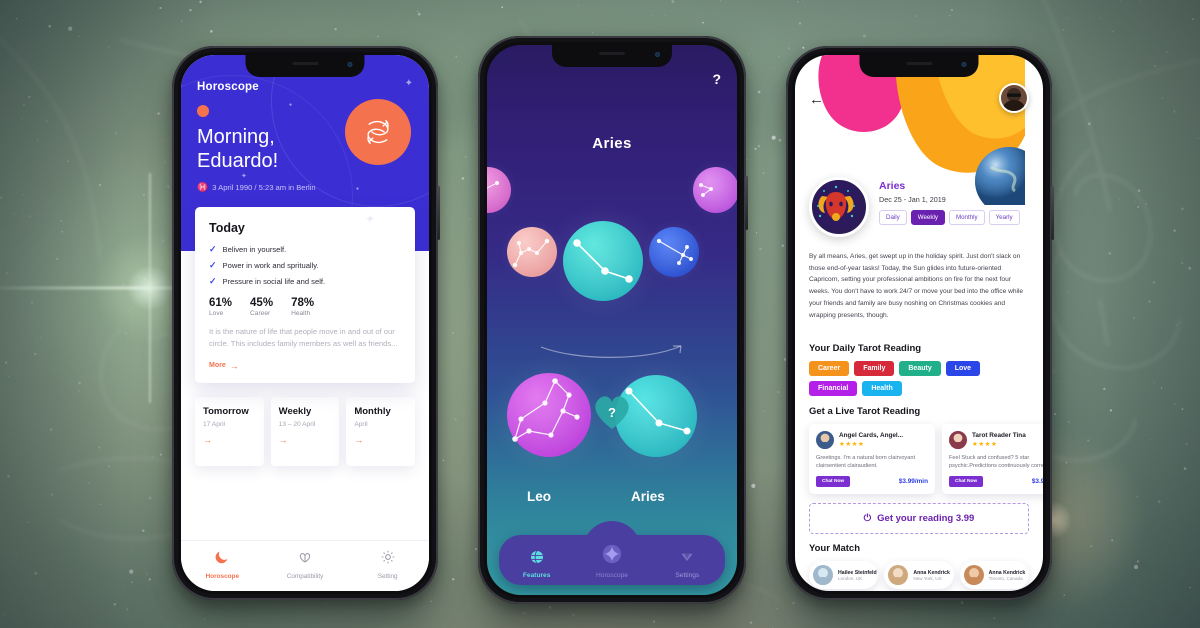 The image size is (1200, 628). I want to click on reader-price: $3.99/min, so click(913, 481).